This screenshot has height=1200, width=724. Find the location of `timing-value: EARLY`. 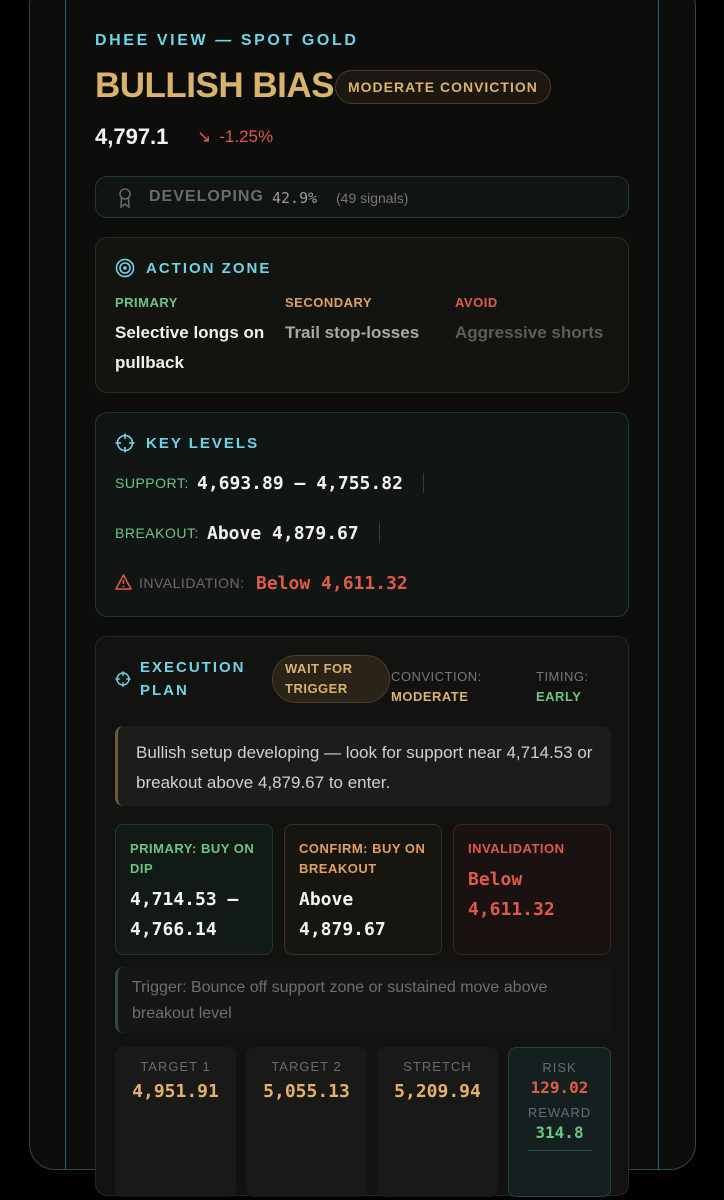

timing-value: EARLY is located at coordinates (559, 696).